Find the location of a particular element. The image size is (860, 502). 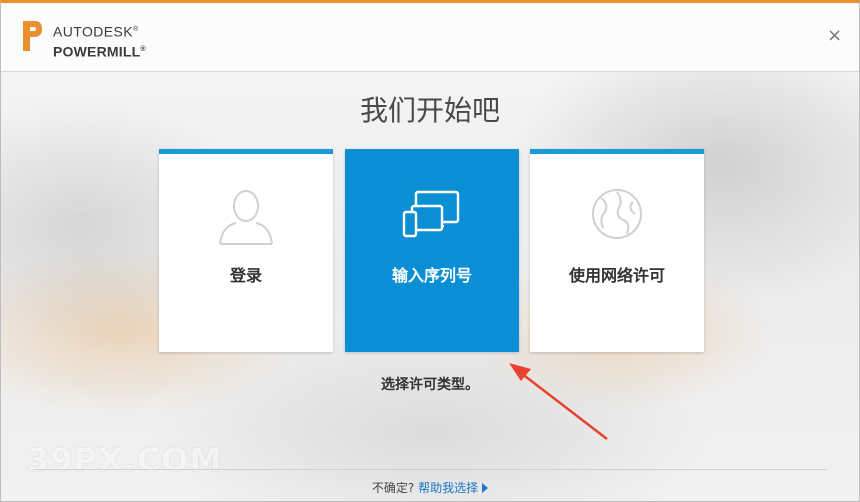

user-icon is located at coordinates (246, 217).